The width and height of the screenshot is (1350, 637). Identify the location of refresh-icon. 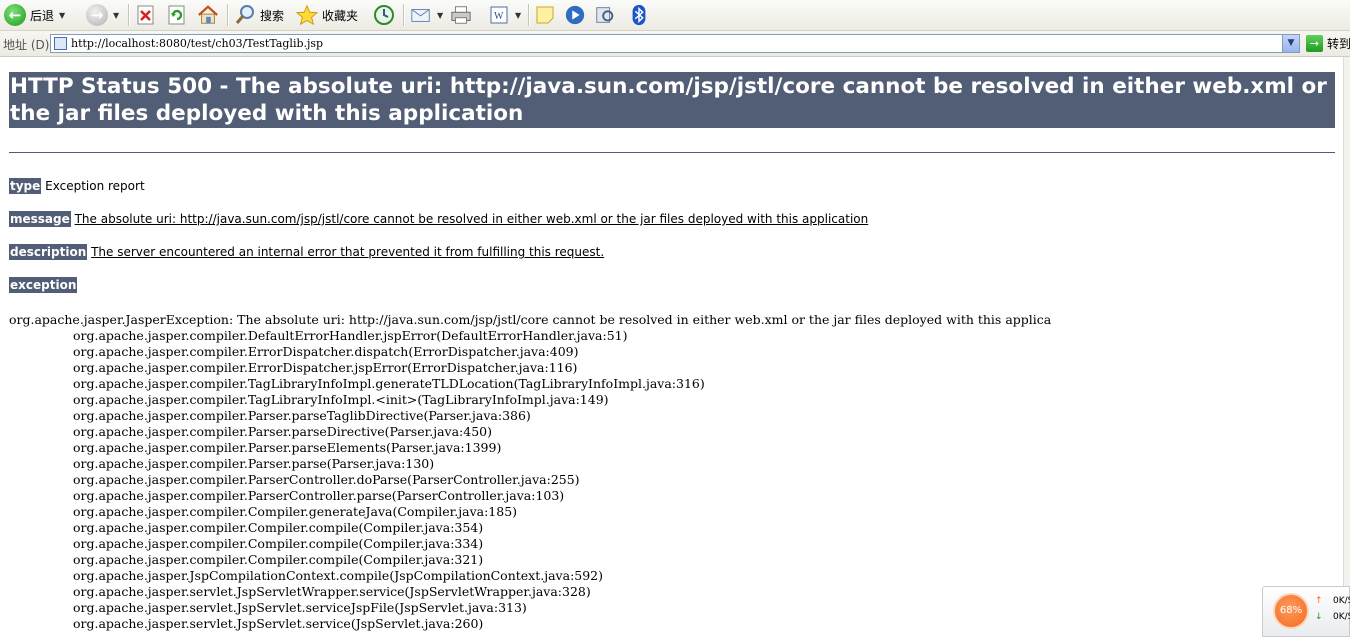
(176, 15).